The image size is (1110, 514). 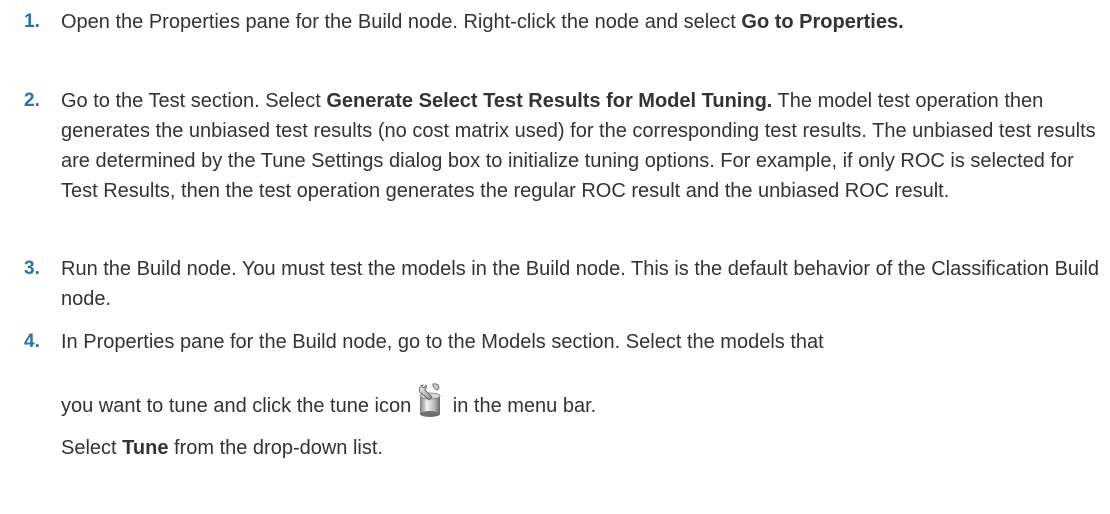 What do you see at coordinates (92, 448) in the screenshot?
I see `step-text-plain: Select` at bounding box center [92, 448].